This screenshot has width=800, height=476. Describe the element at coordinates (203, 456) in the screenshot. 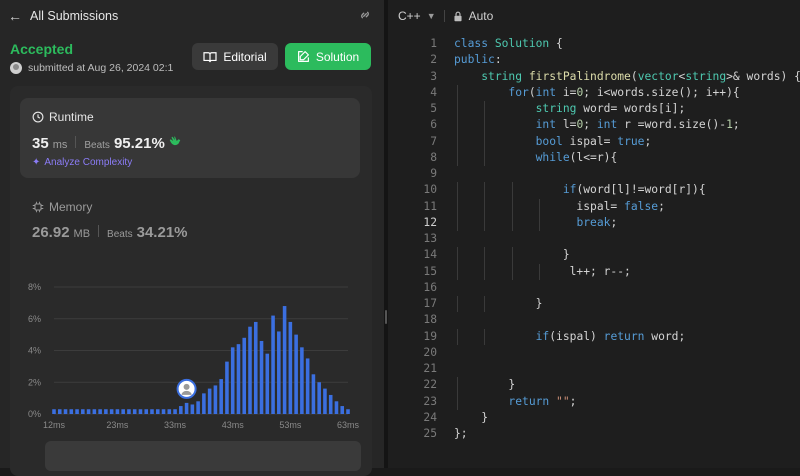

I see `chart-range-navigator` at that location.